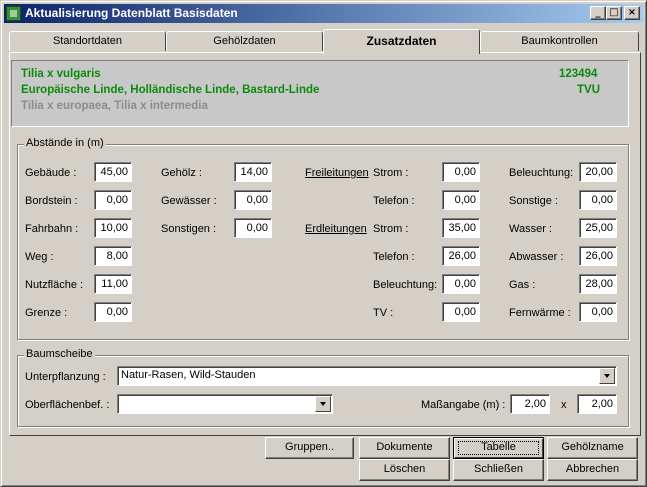 This screenshot has height=487, width=647. Describe the element at coordinates (67, 405) in the screenshot. I see `oberflaeche-label: Oberflächenbef. :` at that location.